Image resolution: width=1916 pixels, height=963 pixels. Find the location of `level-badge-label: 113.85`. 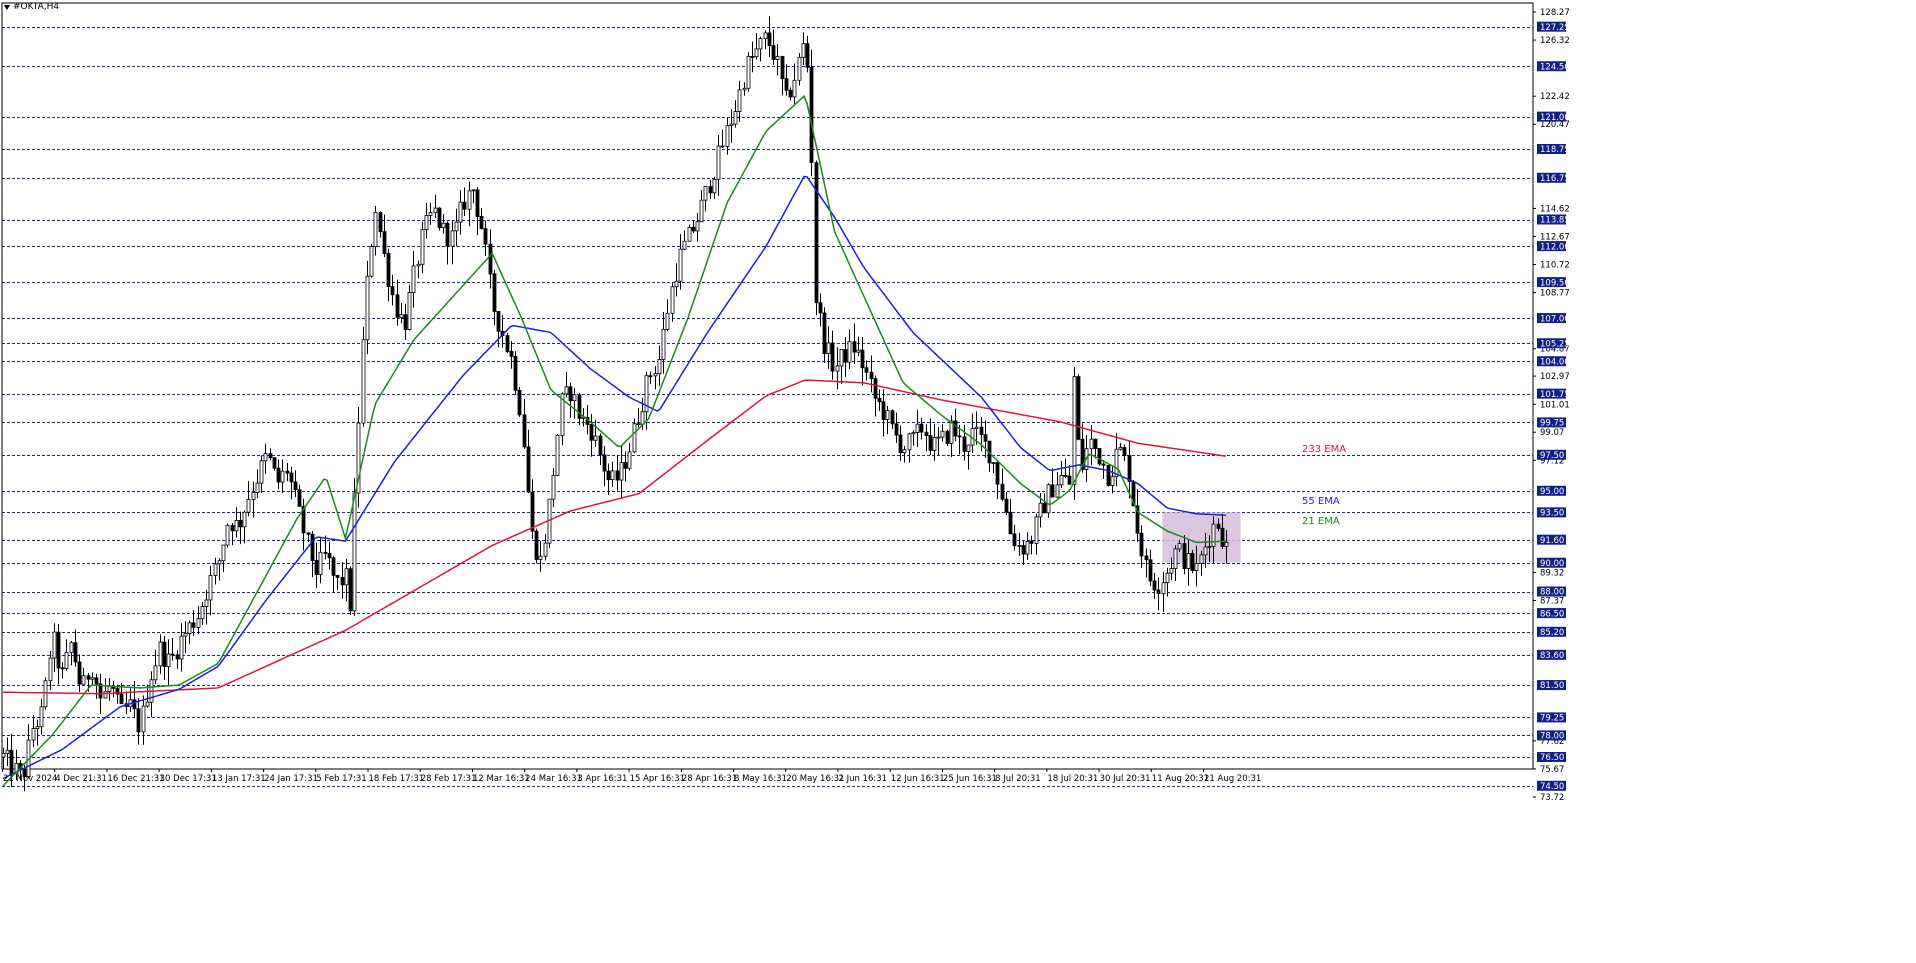

level-badge-label: 113.85 is located at coordinates (1555, 221).